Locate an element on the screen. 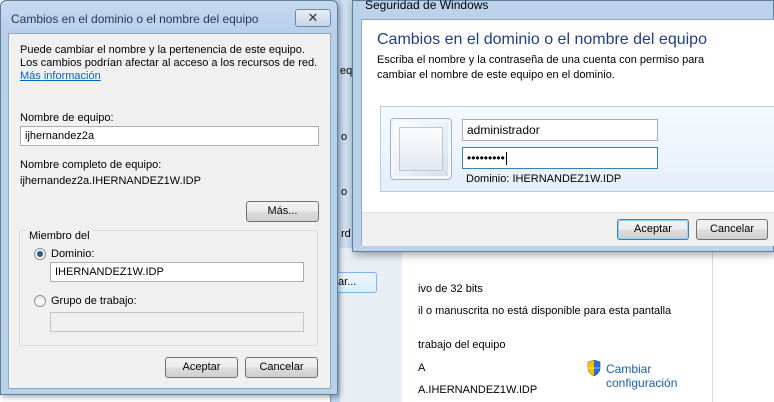 The height and width of the screenshot is (402, 774). member-of-label: Miembro del is located at coordinates (59, 236).